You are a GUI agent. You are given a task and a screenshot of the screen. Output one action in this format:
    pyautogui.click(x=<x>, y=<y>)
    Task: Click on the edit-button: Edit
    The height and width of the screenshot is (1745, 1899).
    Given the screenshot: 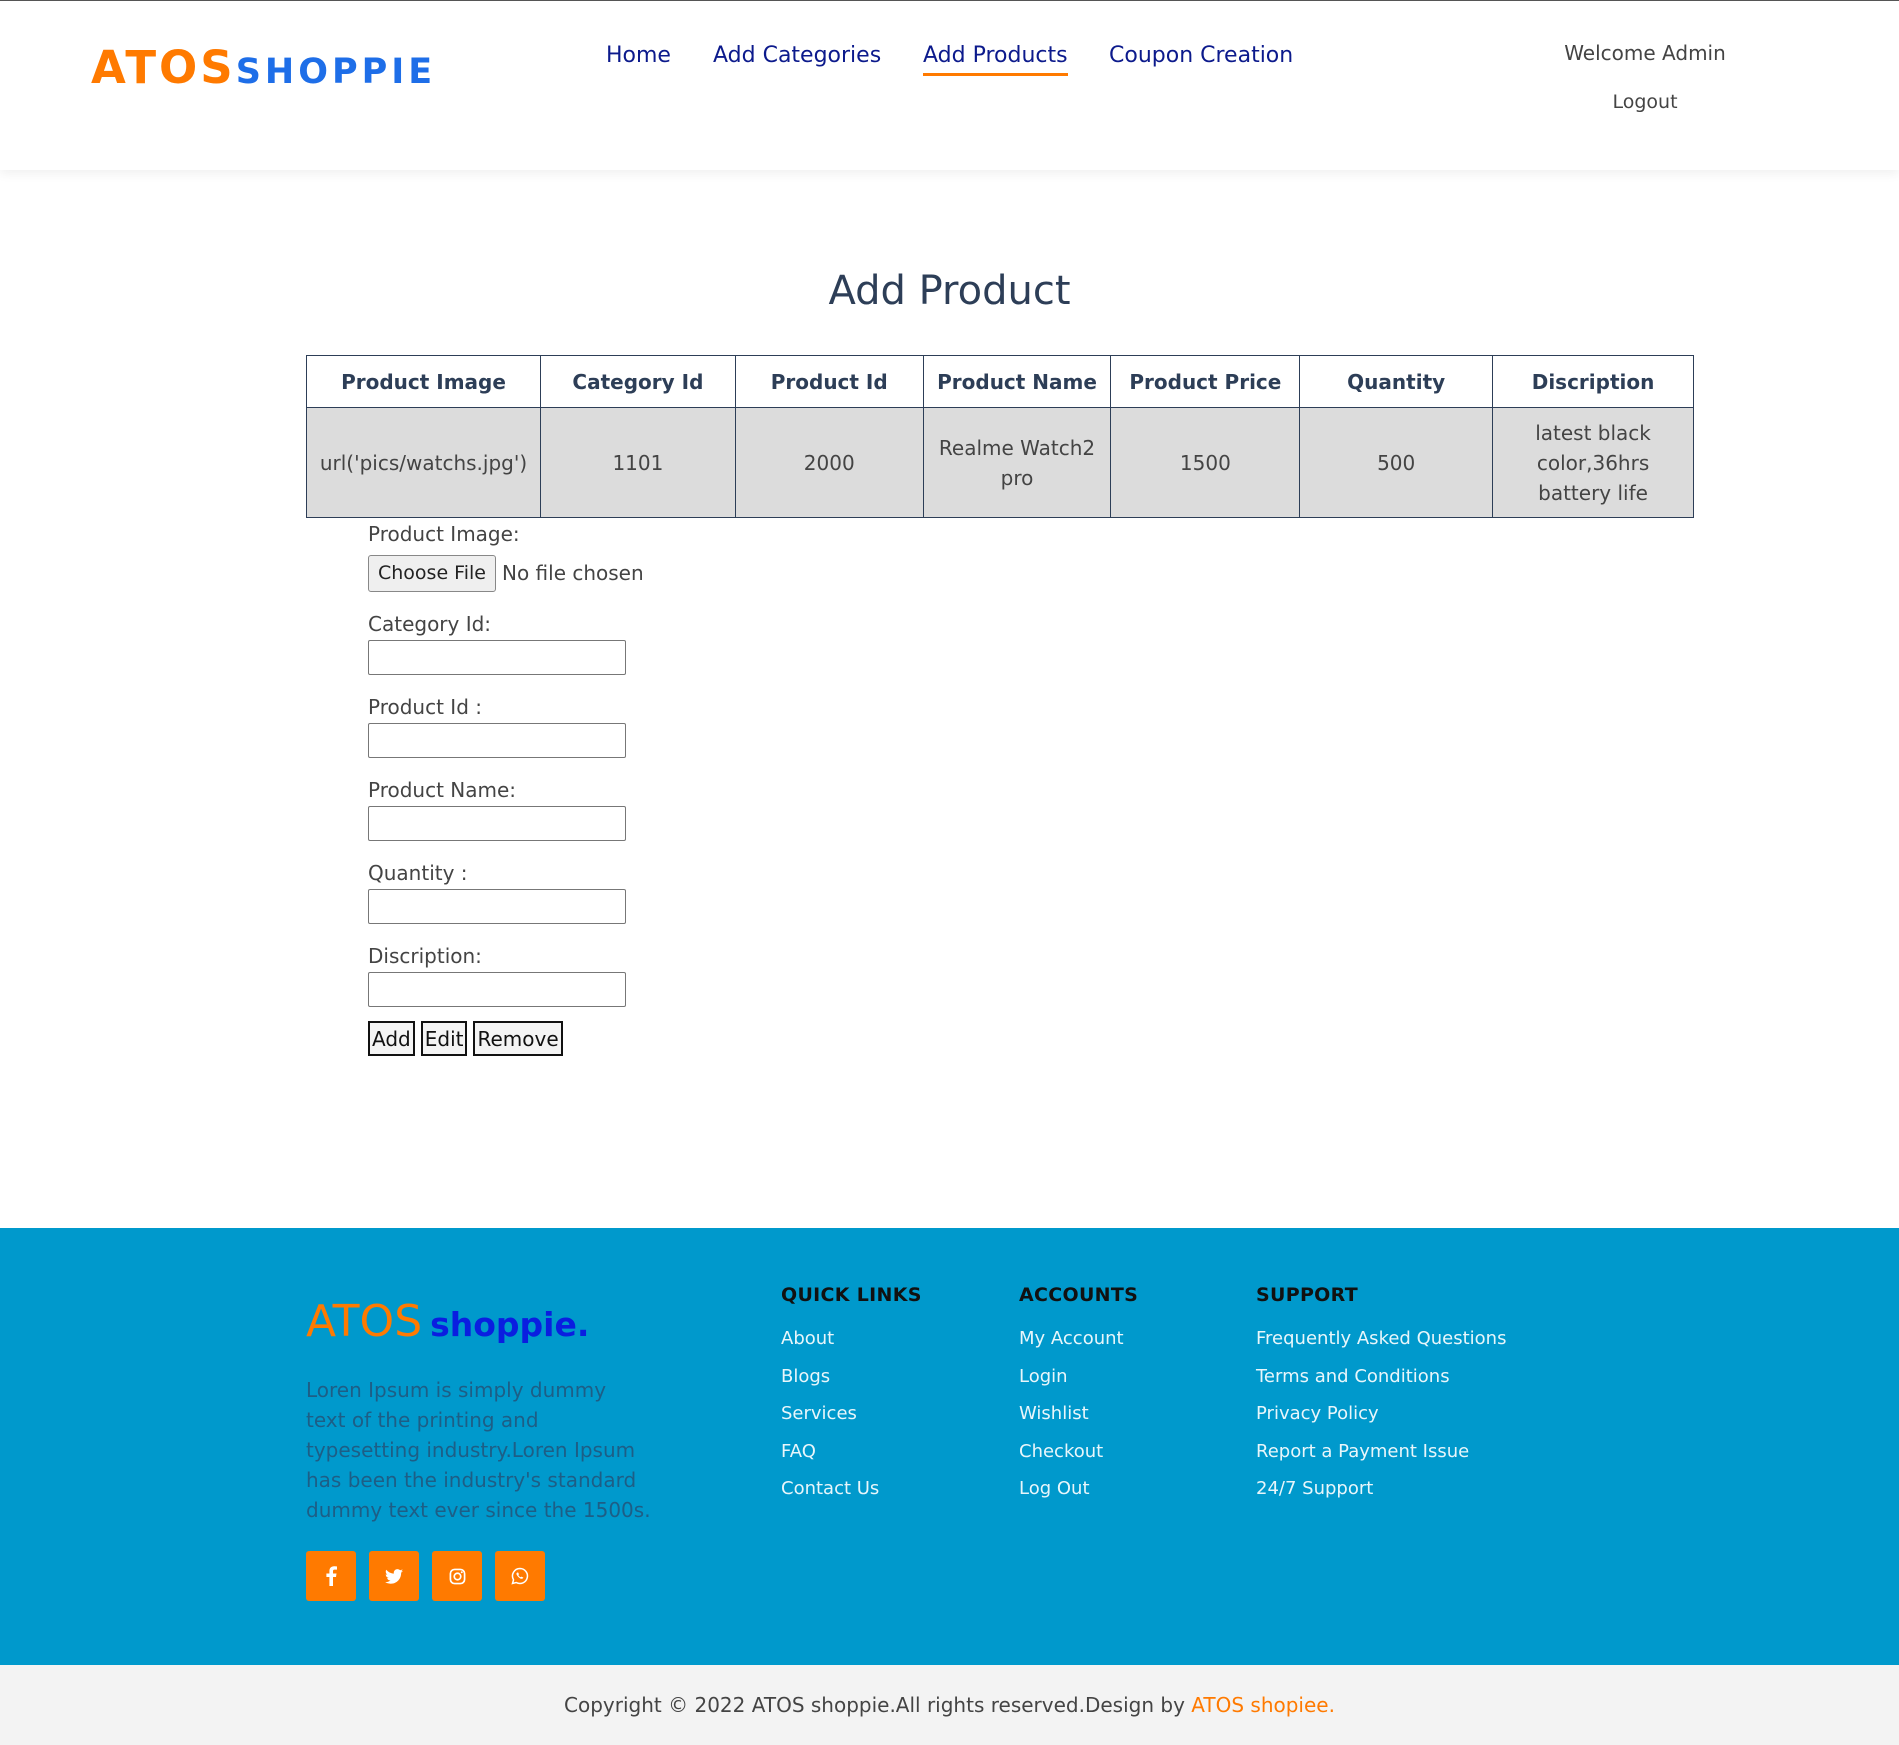 What is the action you would take?
    pyautogui.click(x=444, y=1038)
    